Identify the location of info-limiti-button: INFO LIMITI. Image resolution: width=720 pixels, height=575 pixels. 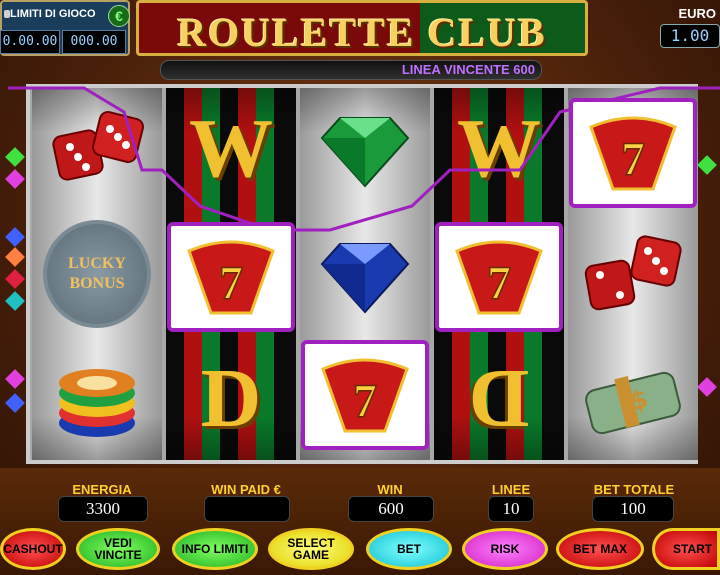
(215, 549).